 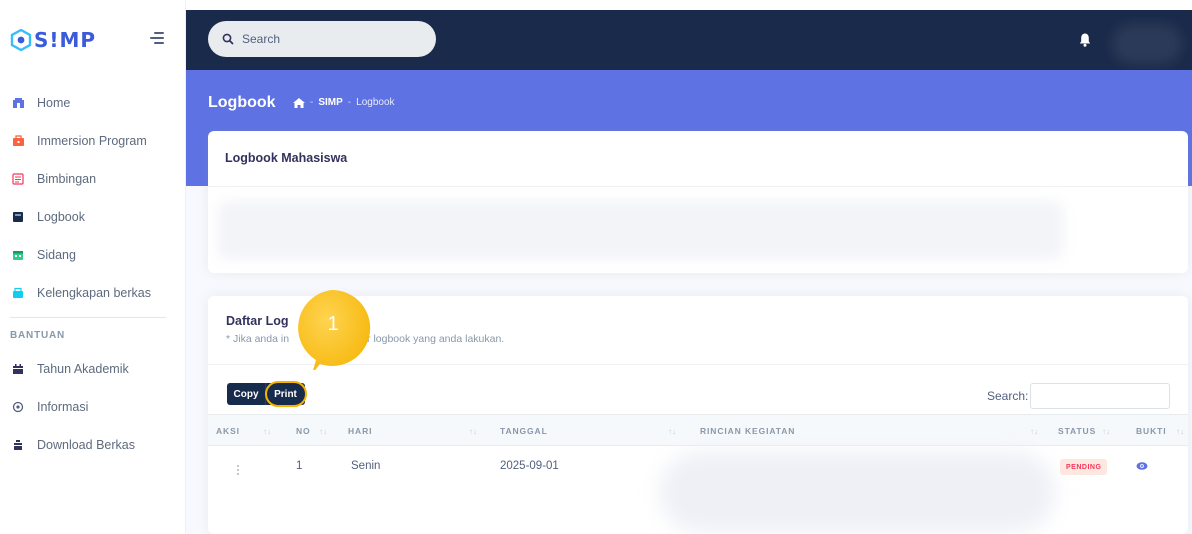 I want to click on brand-name: S!MP, so click(x=65, y=40).